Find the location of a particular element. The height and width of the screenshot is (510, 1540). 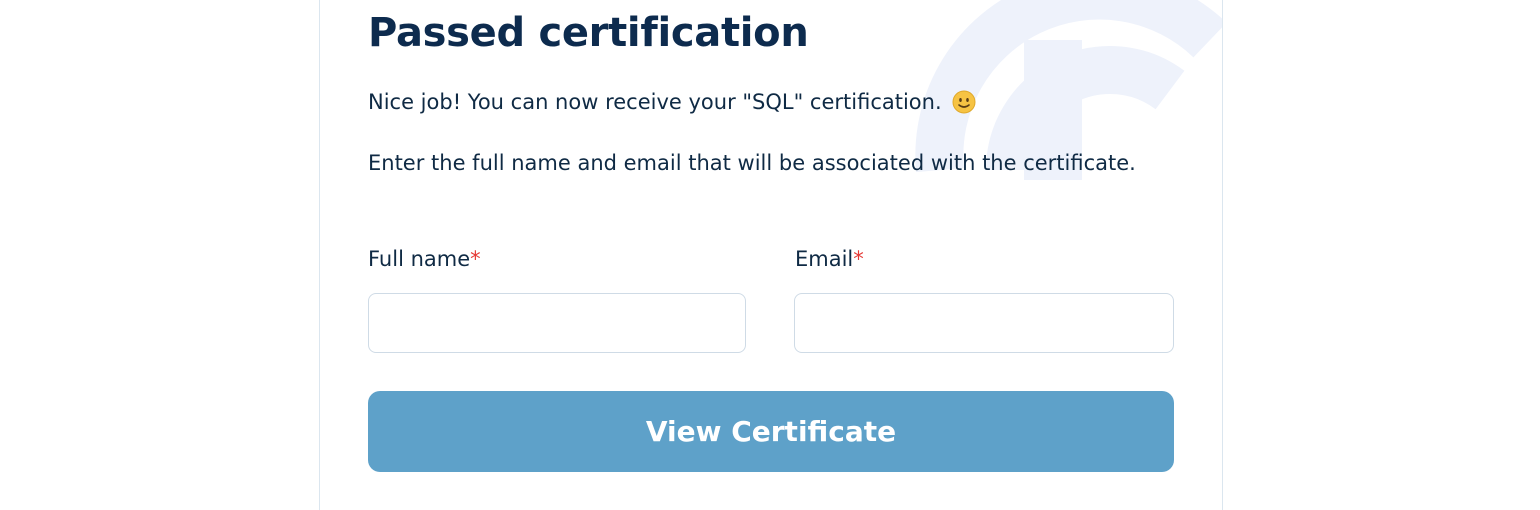

email-label: Email* is located at coordinates (829, 259).